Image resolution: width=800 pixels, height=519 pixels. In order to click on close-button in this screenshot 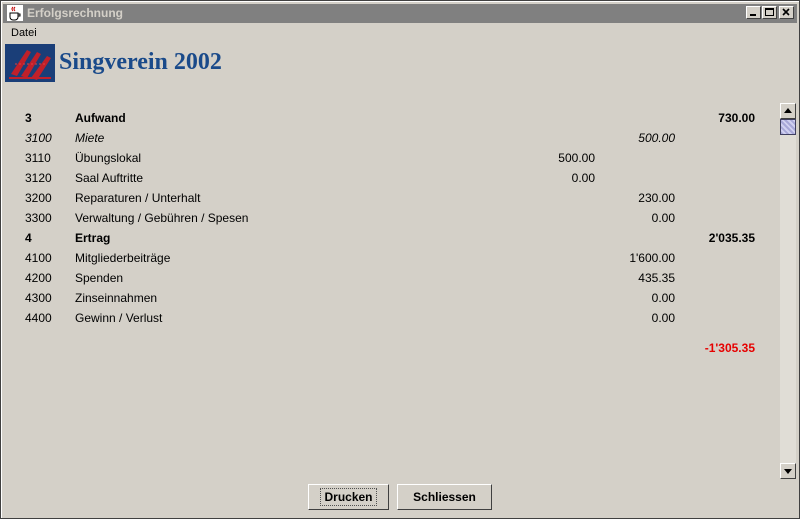, I will do `click(786, 12)`.